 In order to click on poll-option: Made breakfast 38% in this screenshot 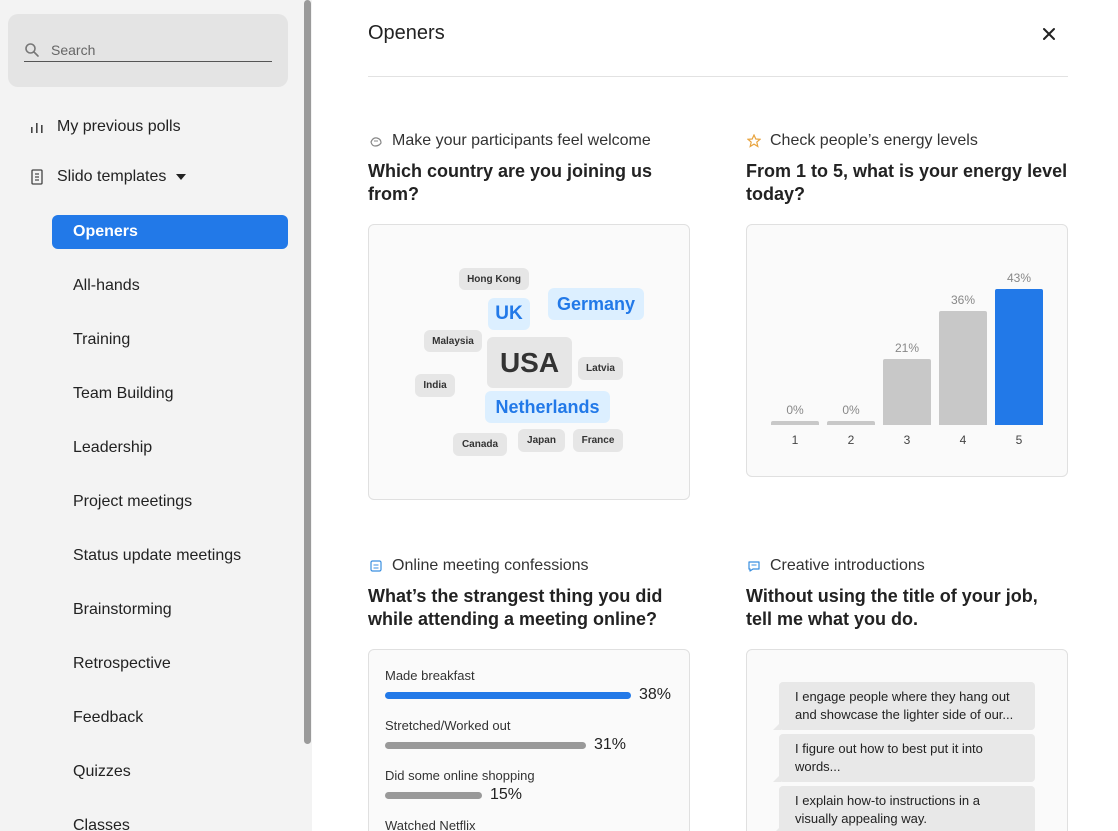, I will do `click(528, 686)`.